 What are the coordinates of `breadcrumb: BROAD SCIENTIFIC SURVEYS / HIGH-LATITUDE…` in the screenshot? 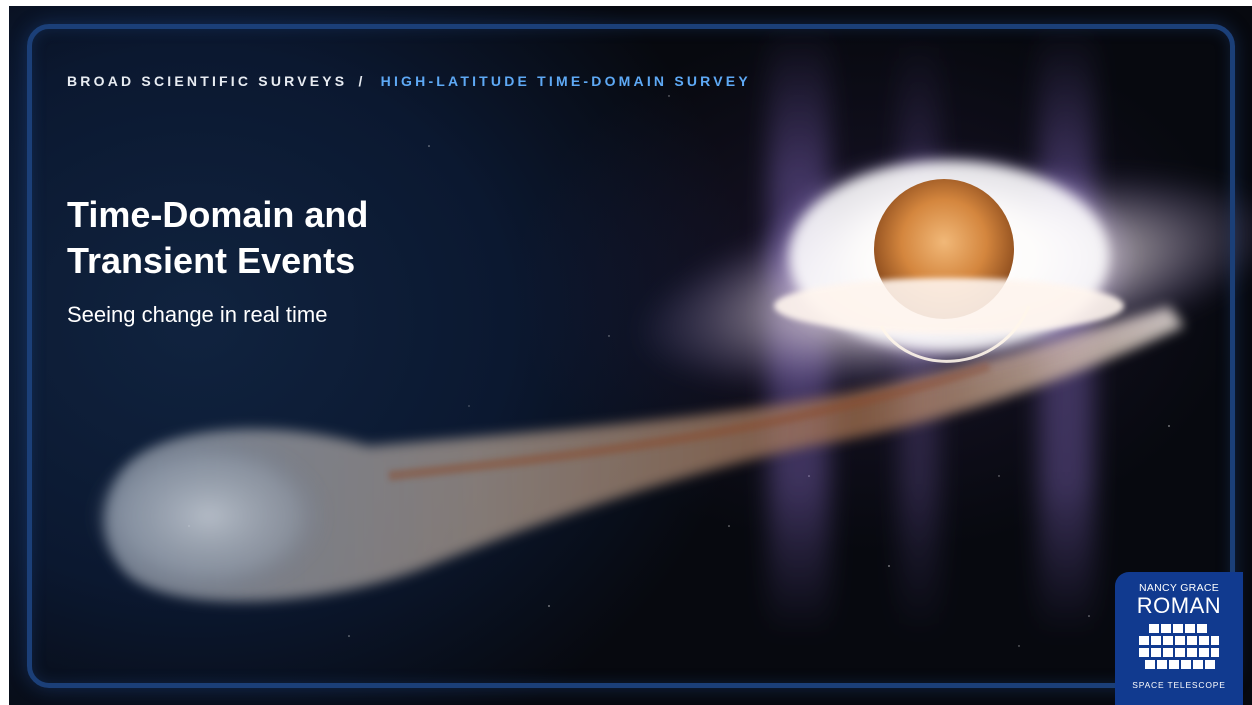 It's located at (409, 81).